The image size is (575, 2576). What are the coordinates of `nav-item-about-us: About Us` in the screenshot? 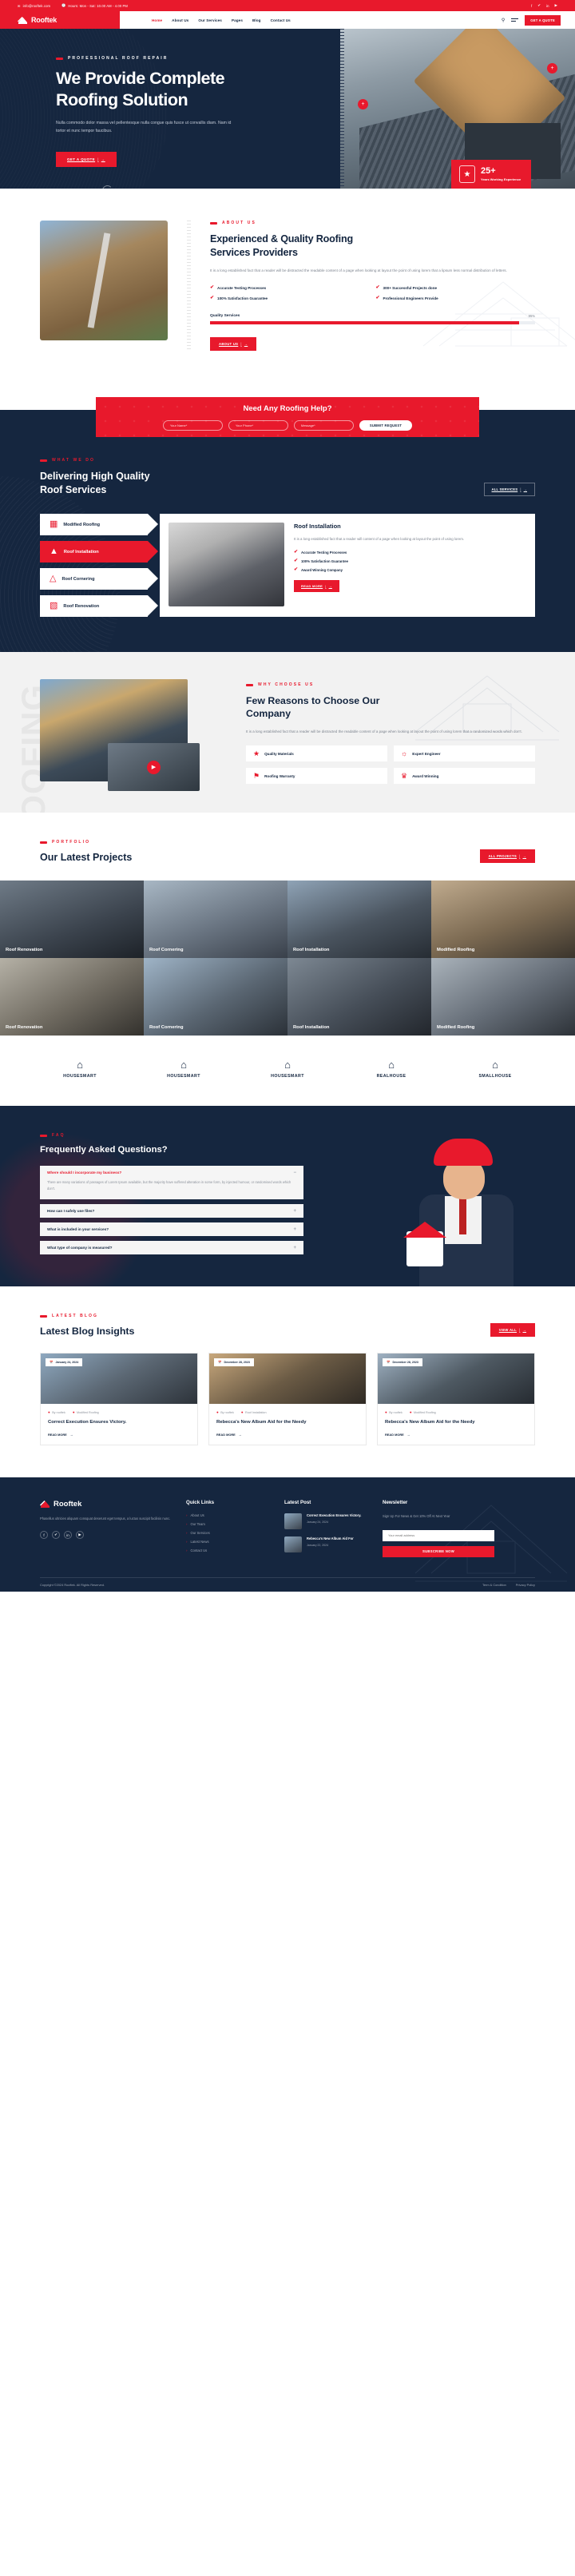 It's located at (180, 20).